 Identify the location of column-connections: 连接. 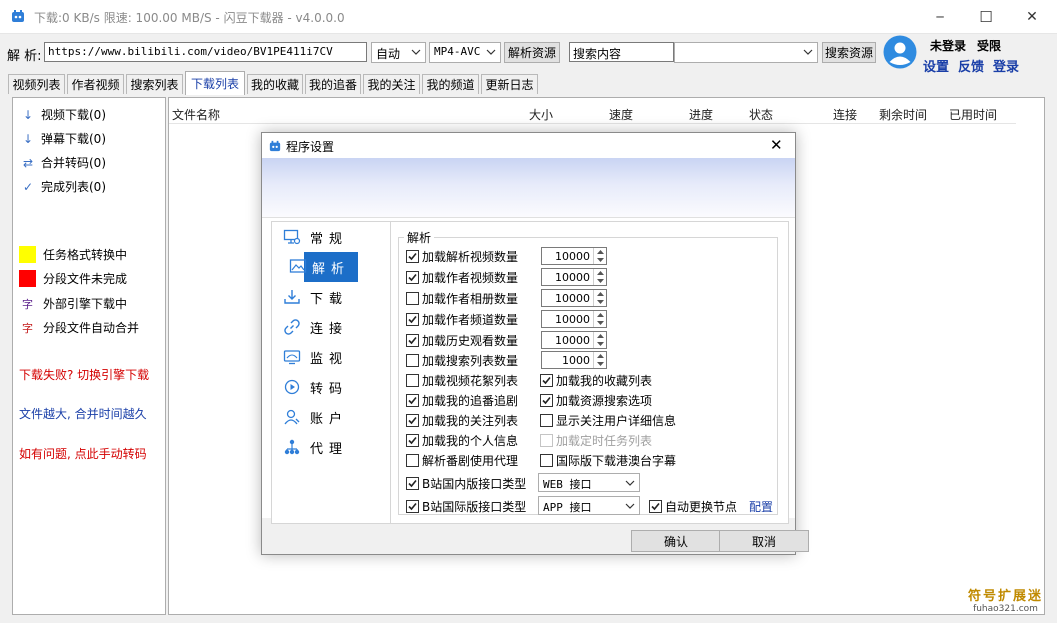
(845, 114).